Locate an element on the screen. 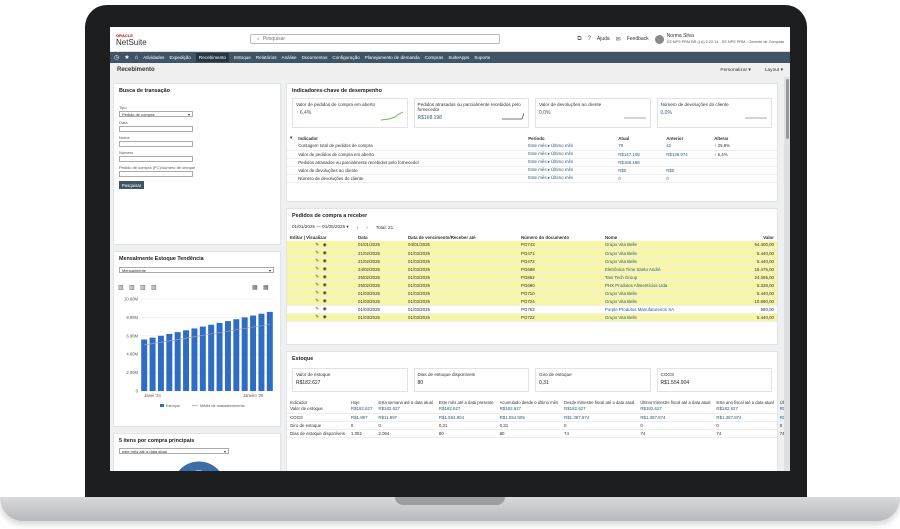 The width and height of the screenshot is (900, 529). next-page-icon: › is located at coordinates (367, 227).